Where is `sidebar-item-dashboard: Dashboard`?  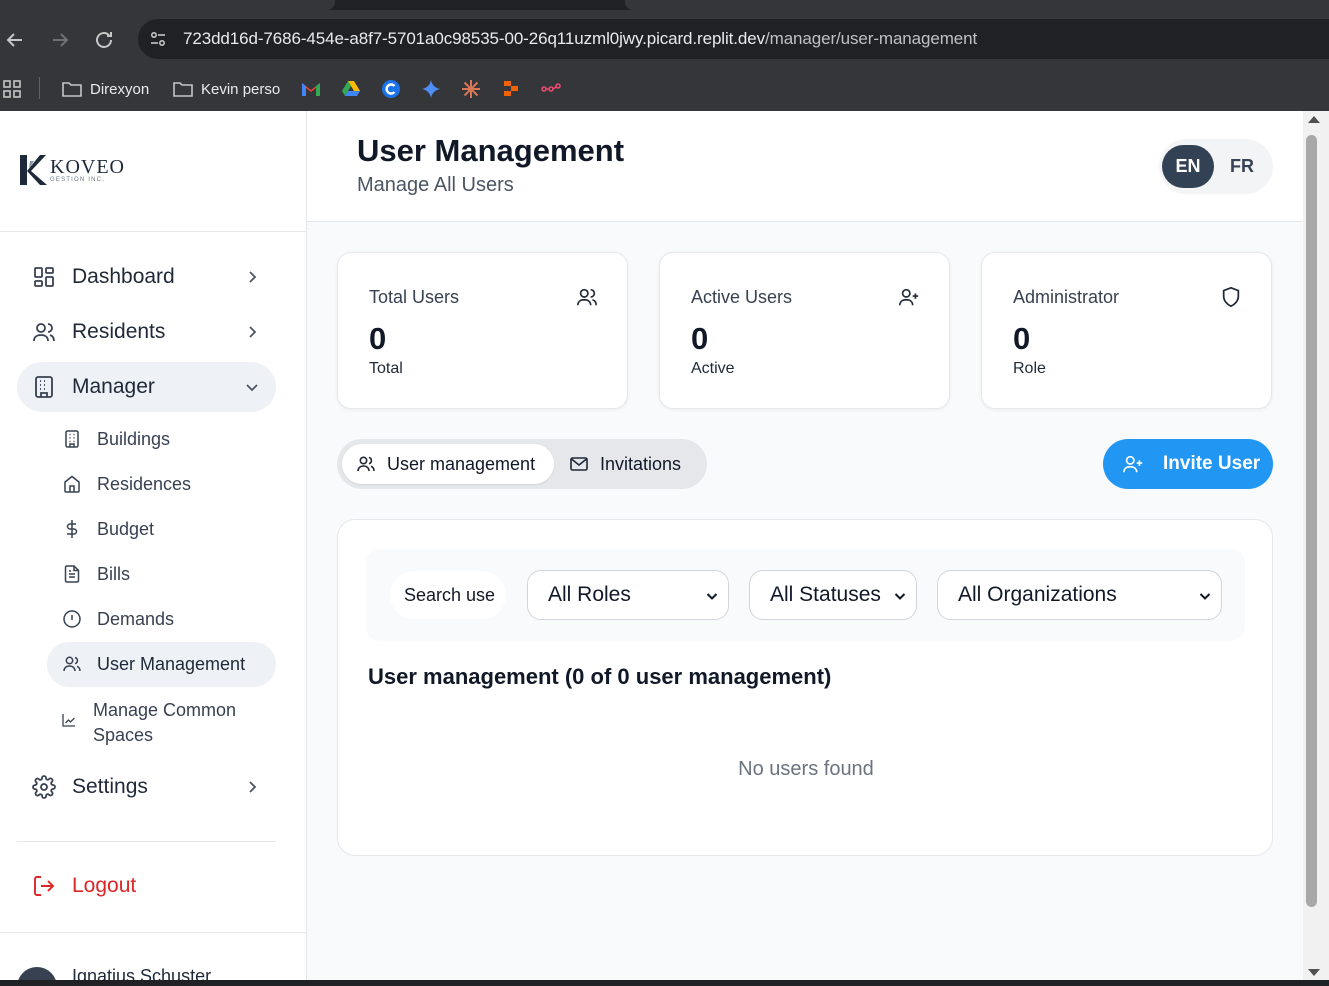
sidebar-item-dashboard: Dashboard is located at coordinates (146, 277).